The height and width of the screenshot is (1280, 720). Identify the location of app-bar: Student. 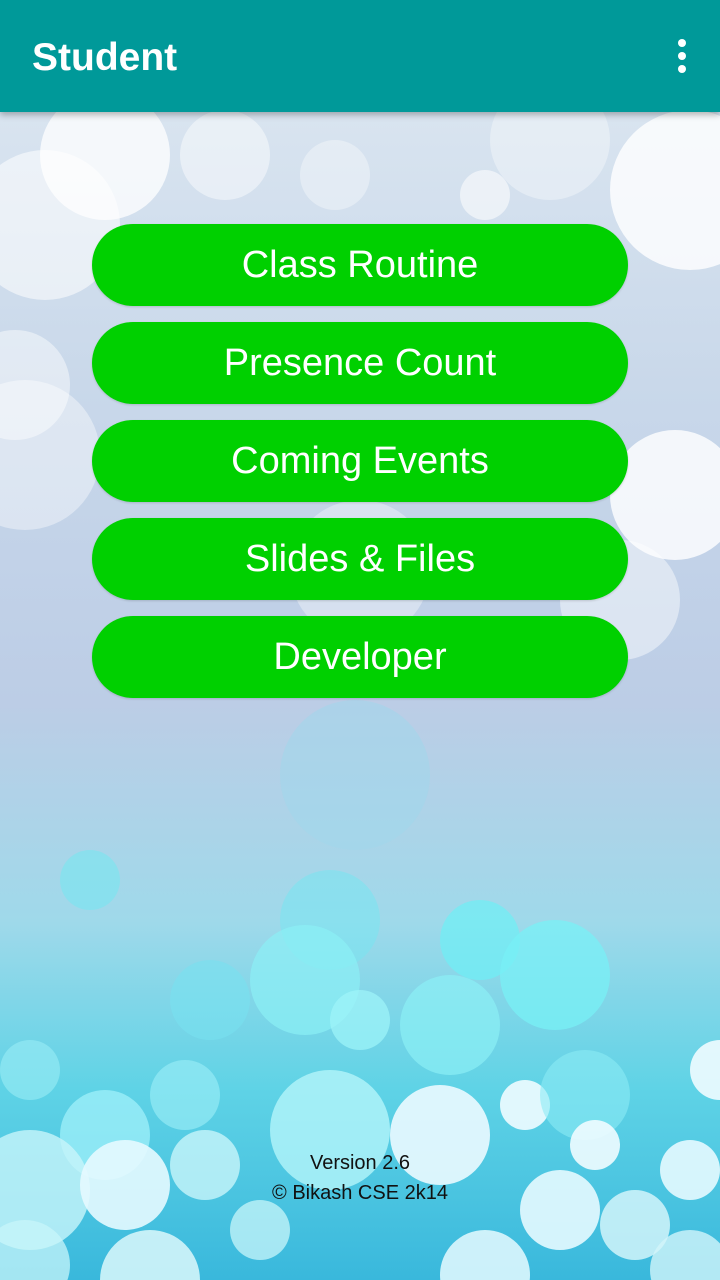
(360, 56).